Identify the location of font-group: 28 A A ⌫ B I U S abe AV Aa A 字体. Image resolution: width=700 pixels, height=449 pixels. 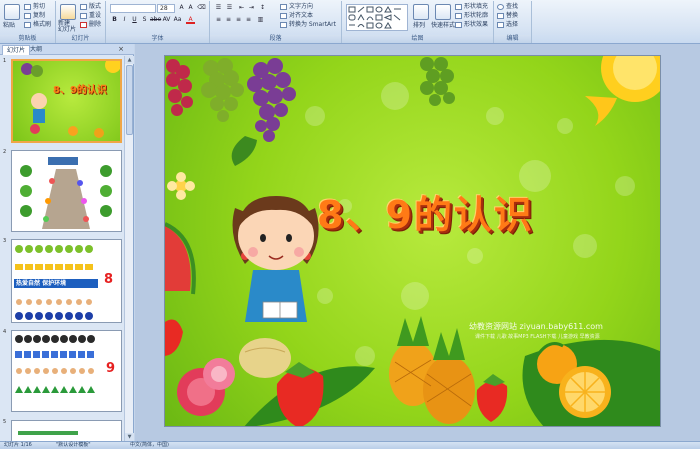
(158, 22).